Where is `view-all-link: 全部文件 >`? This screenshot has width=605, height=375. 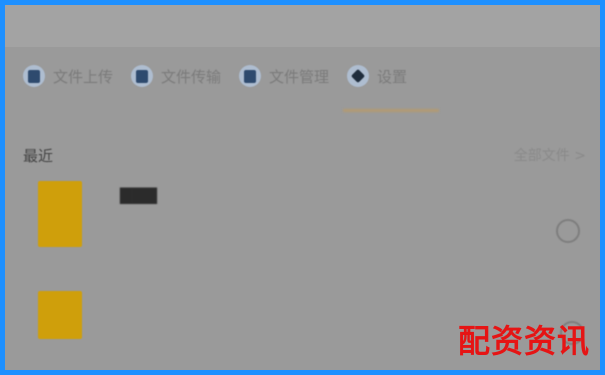 view-all-link: 全部文件 > is located at coordinates (550, 155).